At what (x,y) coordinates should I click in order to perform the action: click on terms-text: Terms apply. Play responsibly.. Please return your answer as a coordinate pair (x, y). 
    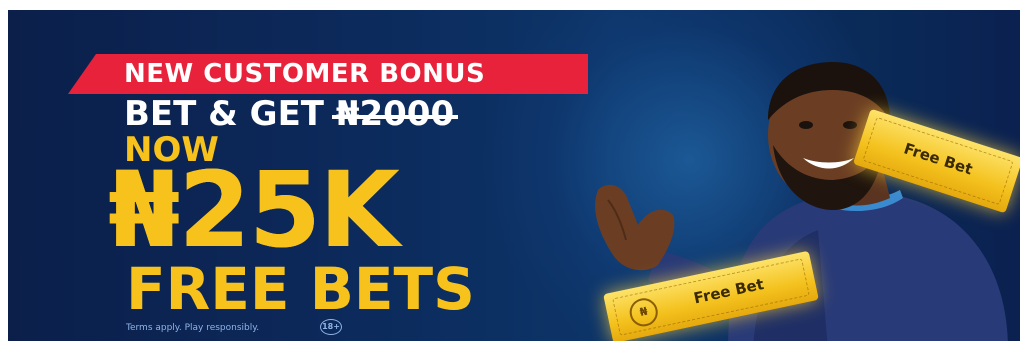
    Looking at the image, I should click on (193, 328).